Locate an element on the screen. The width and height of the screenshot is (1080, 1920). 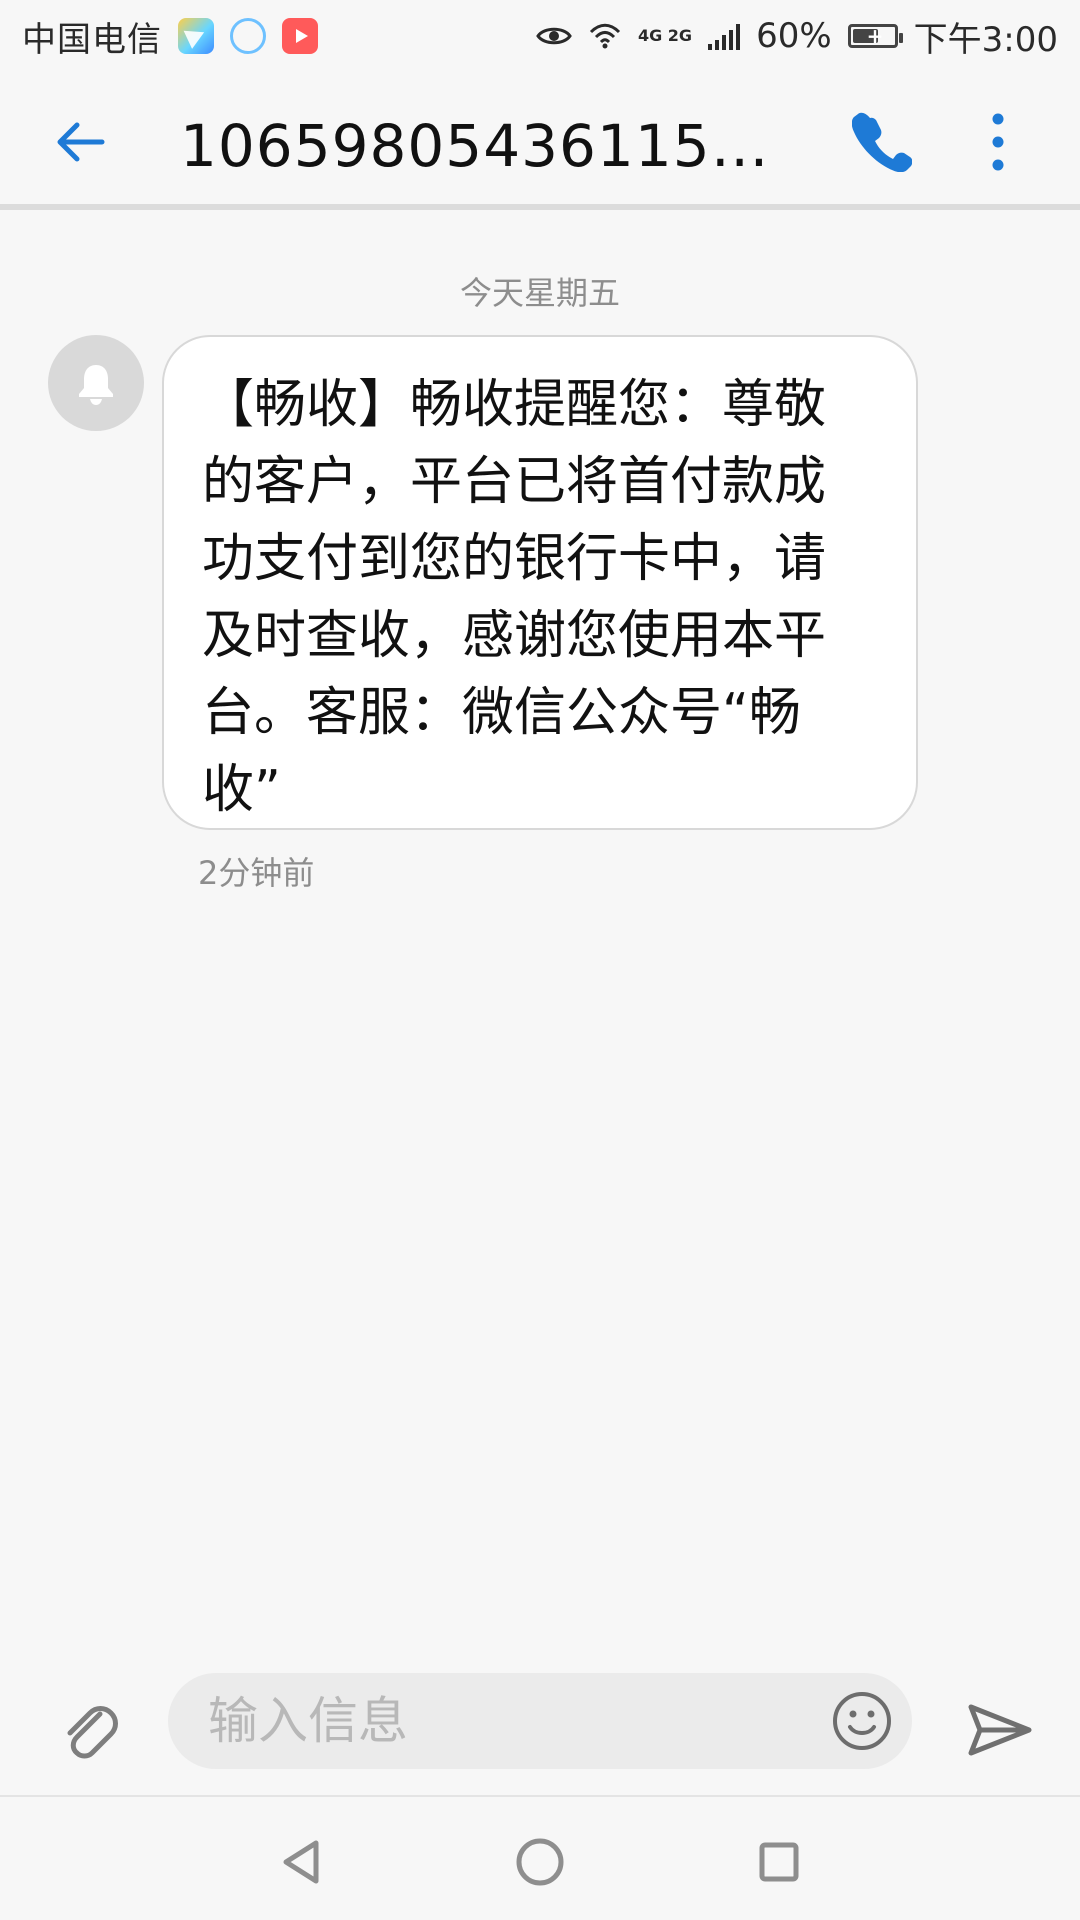
message-input-container is located at coordinates (540, 1721).